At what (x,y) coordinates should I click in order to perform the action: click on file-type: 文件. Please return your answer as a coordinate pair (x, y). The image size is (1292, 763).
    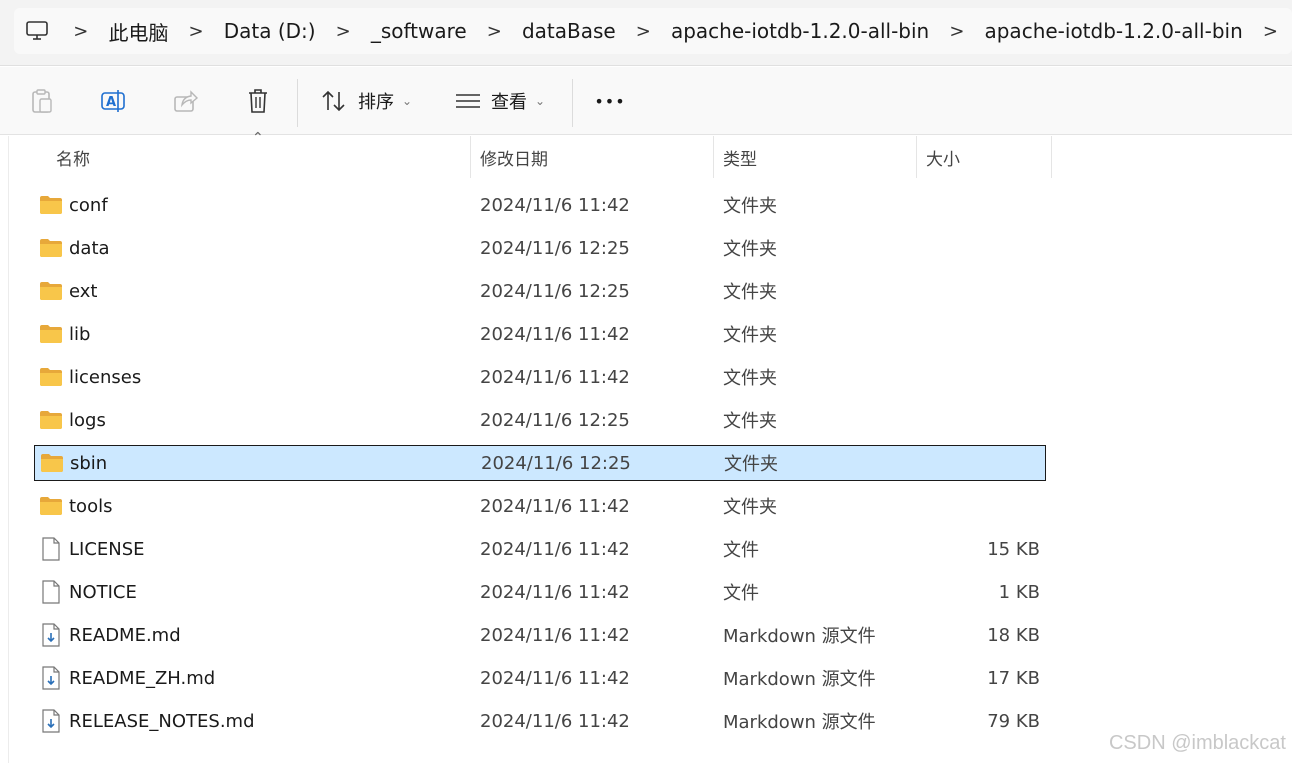
    Looking at the image, I should click on (741, 593).